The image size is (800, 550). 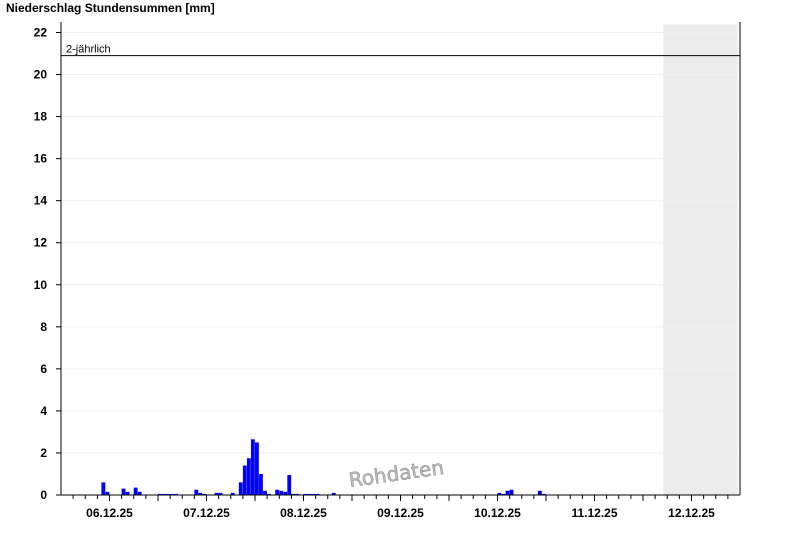 What do you see at coordinates (303, 513) in the screenshot?
I see `x-tick-label: 08.12.25` at bounding box center [303, 513].